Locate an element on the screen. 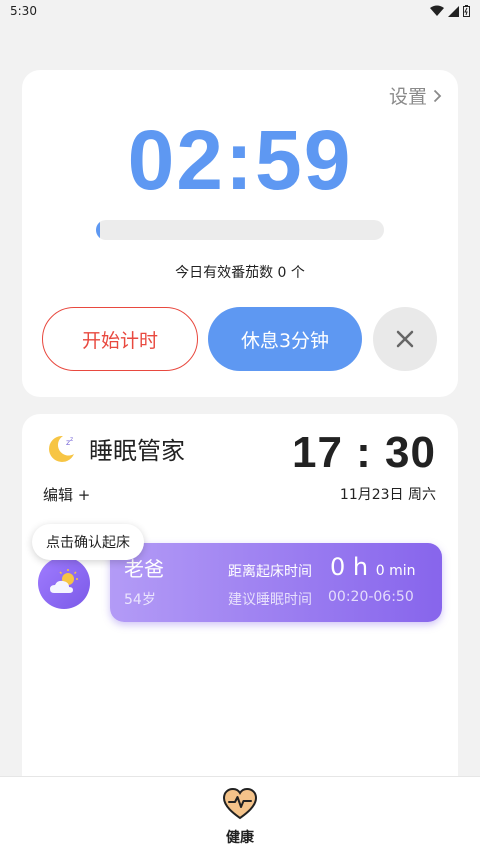 The height and width of the screenshot is (853, 480). battery-icon is located at coordinates (466, 11).